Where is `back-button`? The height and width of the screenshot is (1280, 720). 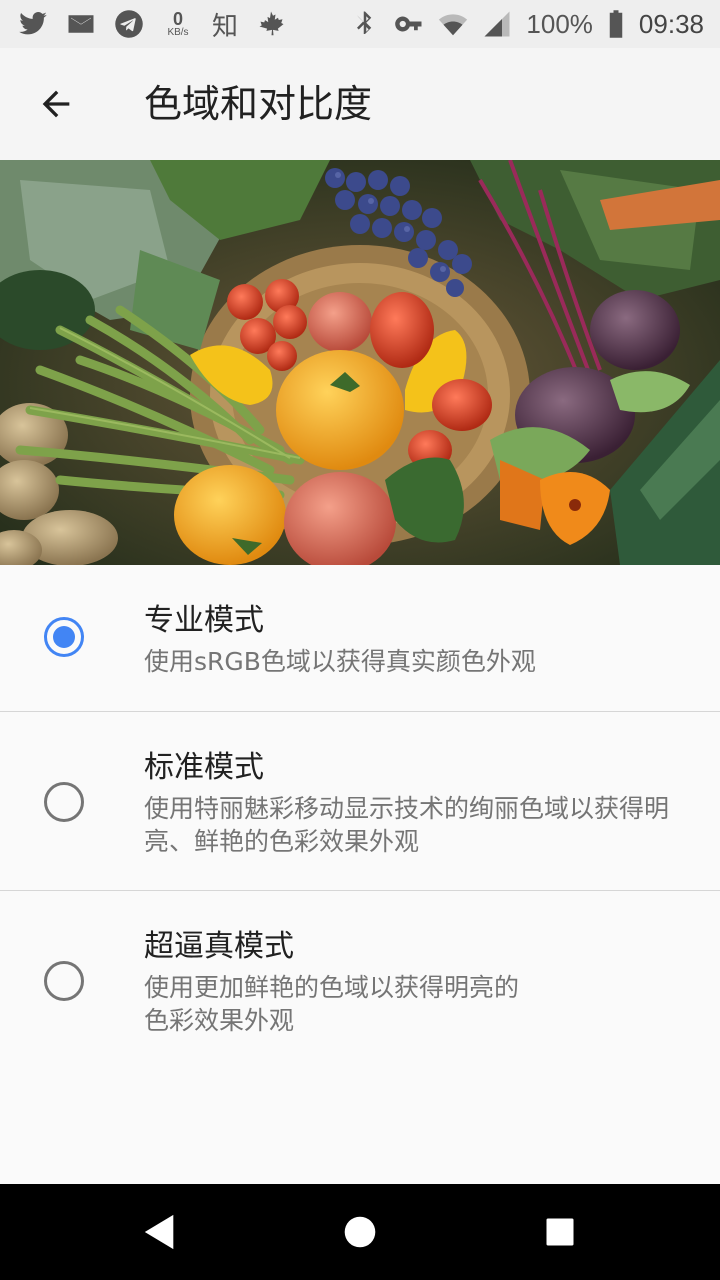
back-button is located at coordinates (56, 104).